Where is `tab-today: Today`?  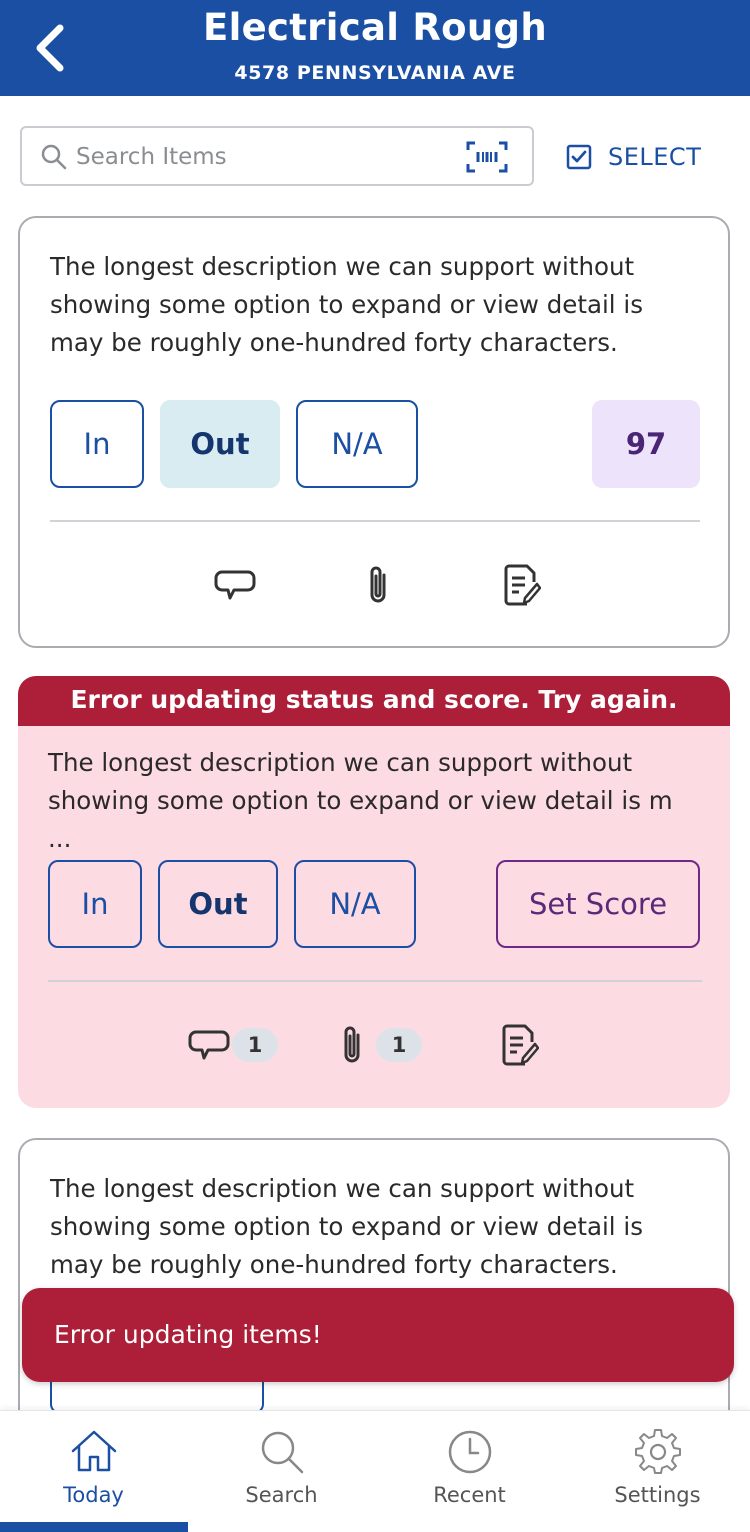 tab-today: Today is located at coordinates (93, 1471).